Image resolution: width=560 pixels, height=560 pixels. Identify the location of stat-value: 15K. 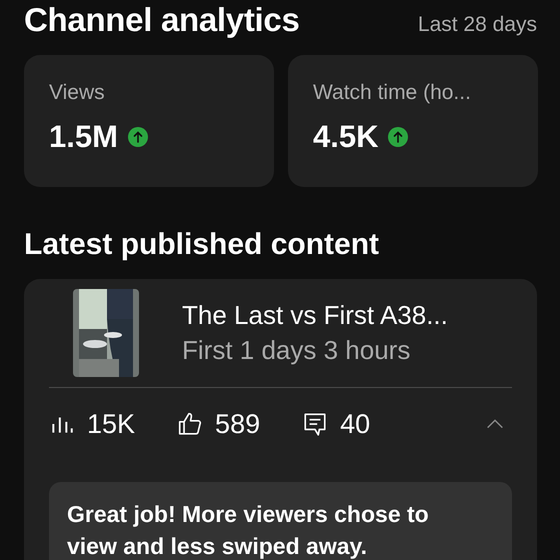
(111, 424).